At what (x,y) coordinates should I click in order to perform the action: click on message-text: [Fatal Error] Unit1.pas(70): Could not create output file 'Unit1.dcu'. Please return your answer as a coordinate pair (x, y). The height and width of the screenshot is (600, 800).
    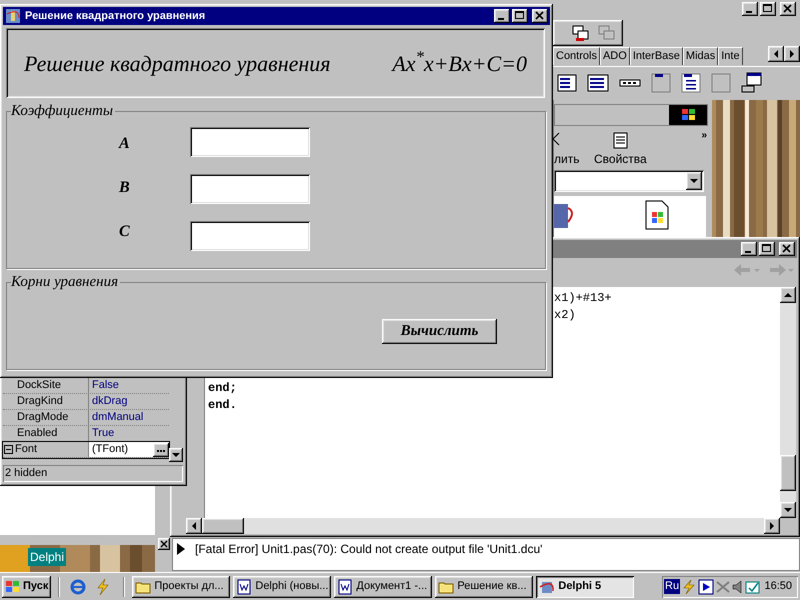
    Looking at the image, I should click on (368, 549).